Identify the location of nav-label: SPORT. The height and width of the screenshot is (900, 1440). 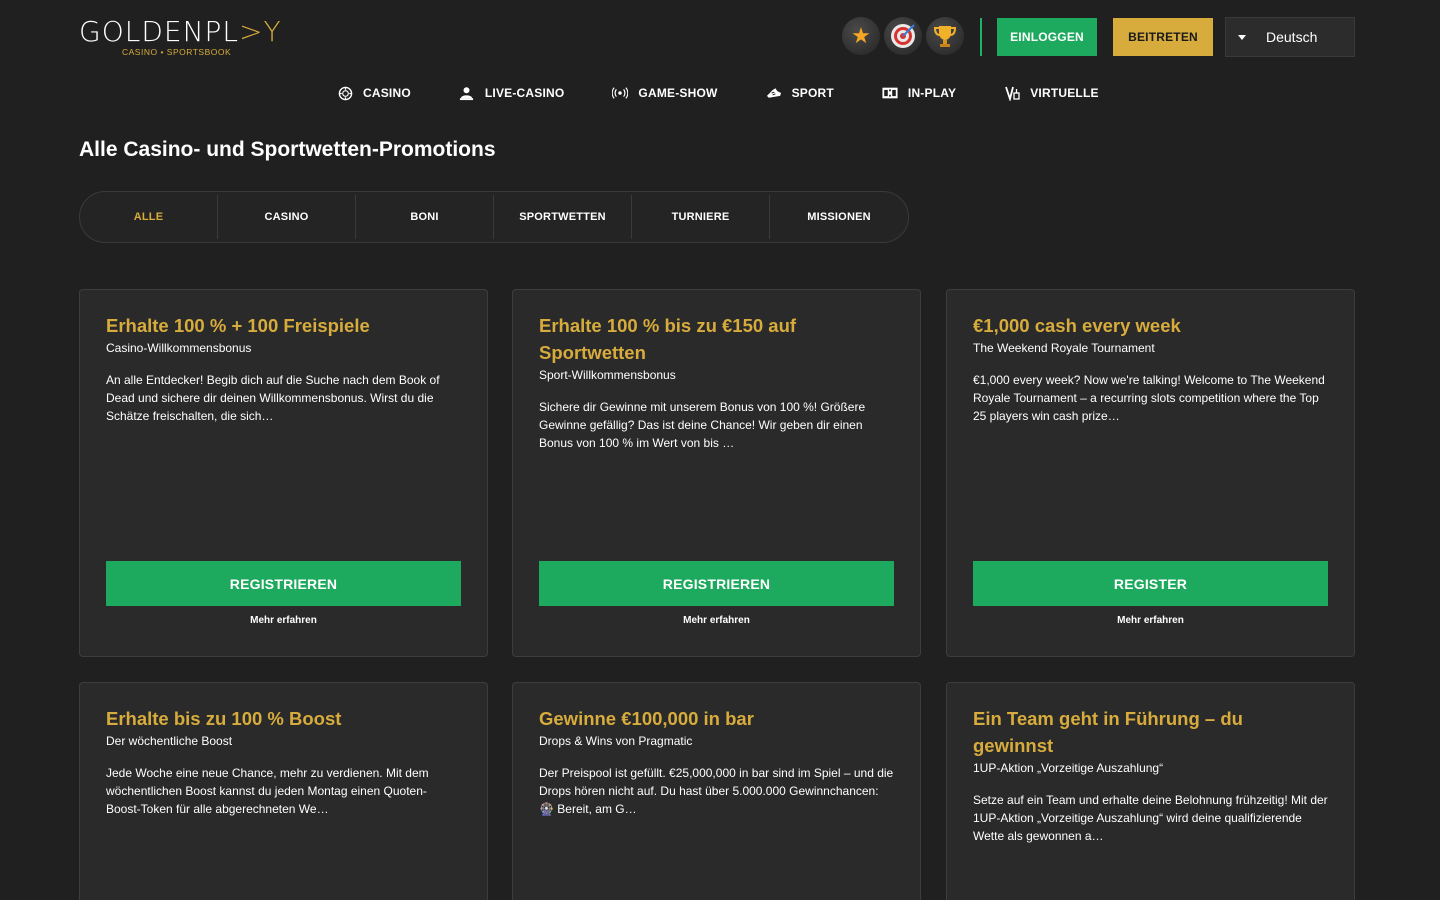
(812, 93).